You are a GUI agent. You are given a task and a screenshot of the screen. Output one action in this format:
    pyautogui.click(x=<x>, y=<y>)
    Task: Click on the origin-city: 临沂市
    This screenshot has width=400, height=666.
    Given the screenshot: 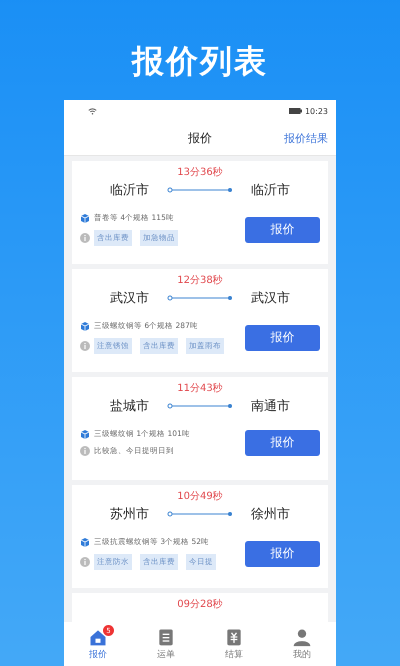 What is the action you would take?
    pyautogui.click(x=129, y=190)
    